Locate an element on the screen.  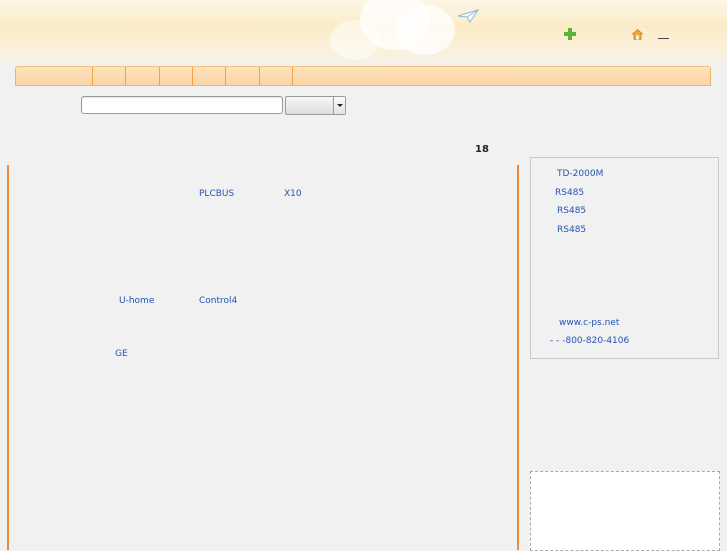
chevron-down-icon is located at coordinates (340, 105).